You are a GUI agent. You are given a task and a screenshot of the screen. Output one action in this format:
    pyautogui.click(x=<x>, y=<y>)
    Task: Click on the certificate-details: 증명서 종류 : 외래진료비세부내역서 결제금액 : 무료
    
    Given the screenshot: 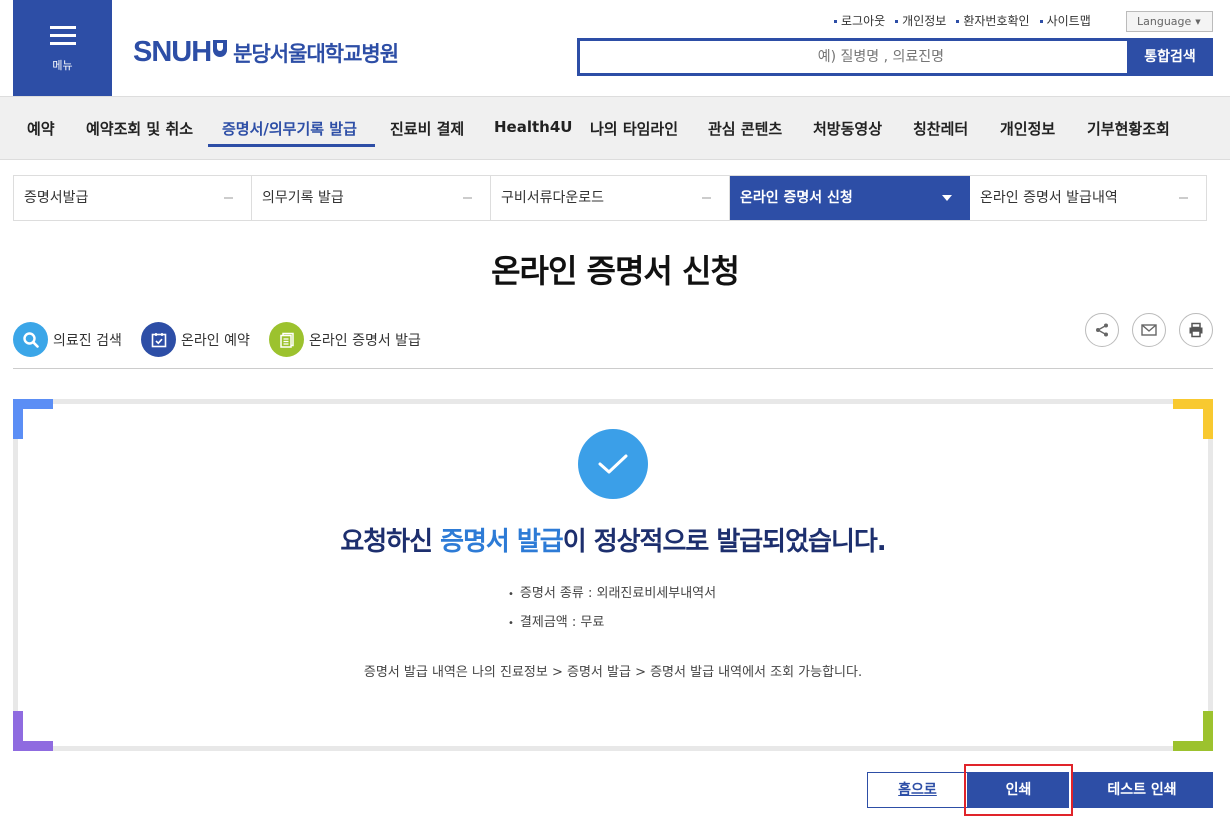 What is the action you would take?
    pyautogui.click(x=612, y=611)
    